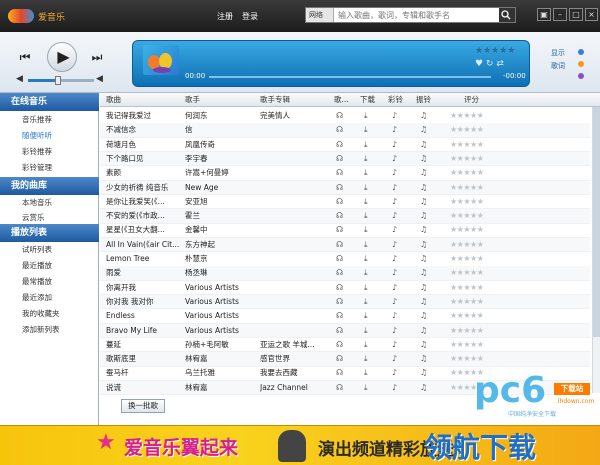 The image size is (600, 465). Describe the element at coordinates (49, 233) in the screenshot. I see `sidebar-section-header: 播放列表` at that location.